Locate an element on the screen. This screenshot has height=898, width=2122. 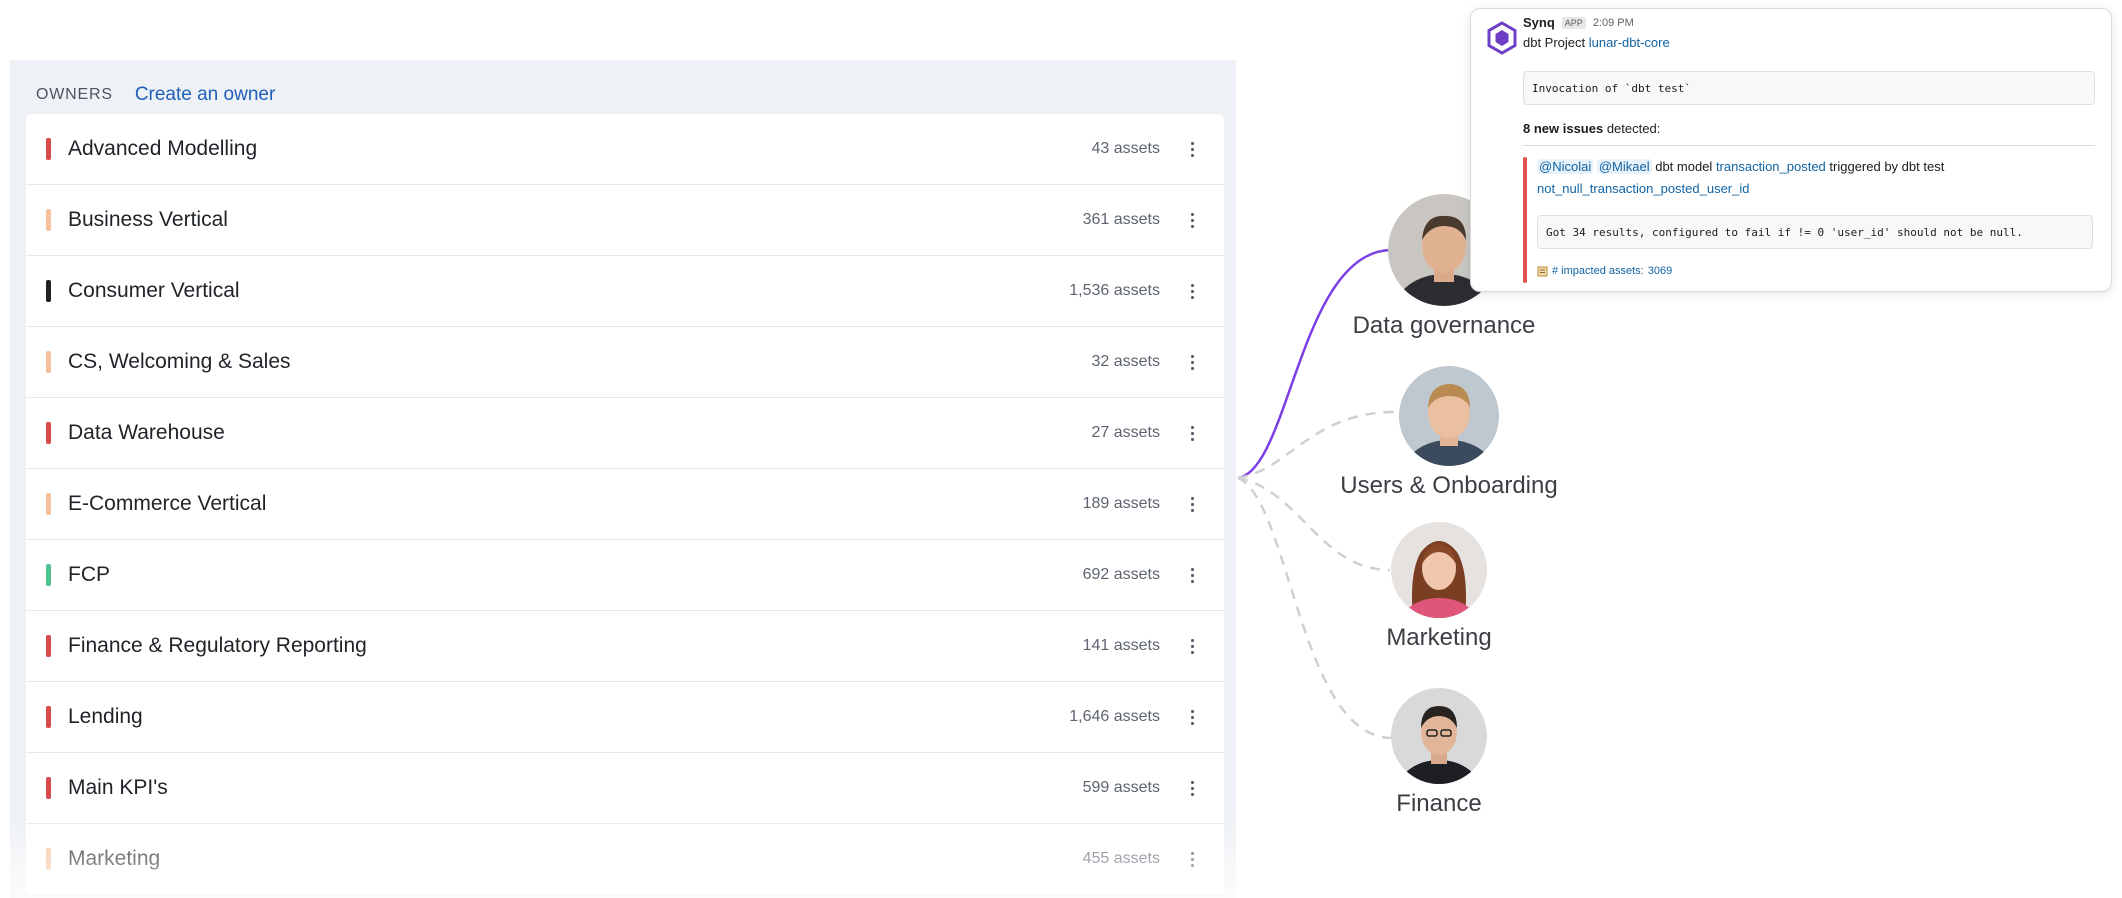
impact-count: 3069 is located at coordinates (1660, 271).